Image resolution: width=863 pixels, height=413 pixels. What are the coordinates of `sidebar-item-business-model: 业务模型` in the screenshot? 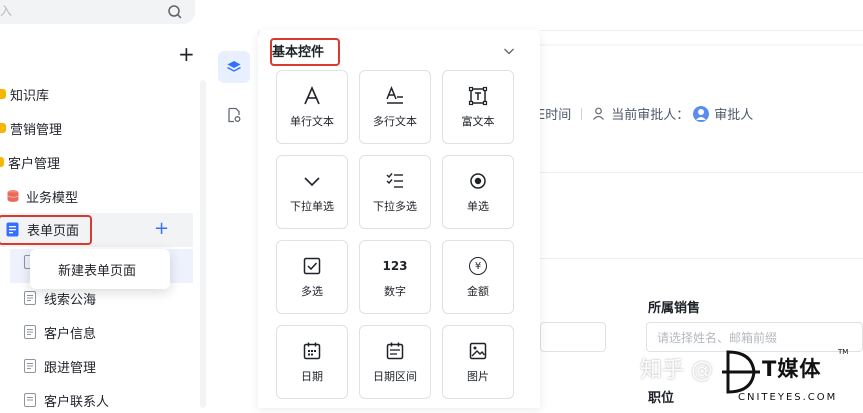 It's located at (42, 196).